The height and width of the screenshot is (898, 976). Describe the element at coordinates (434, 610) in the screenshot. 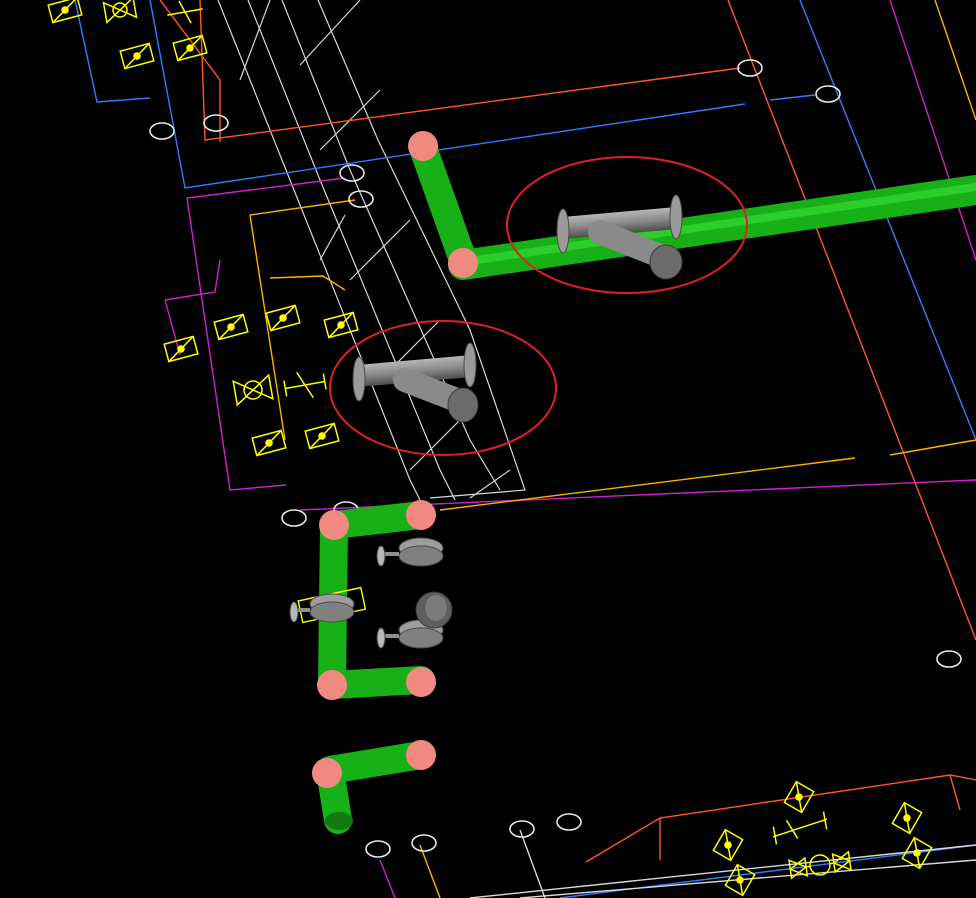

I see `gauge-icon` at that location.